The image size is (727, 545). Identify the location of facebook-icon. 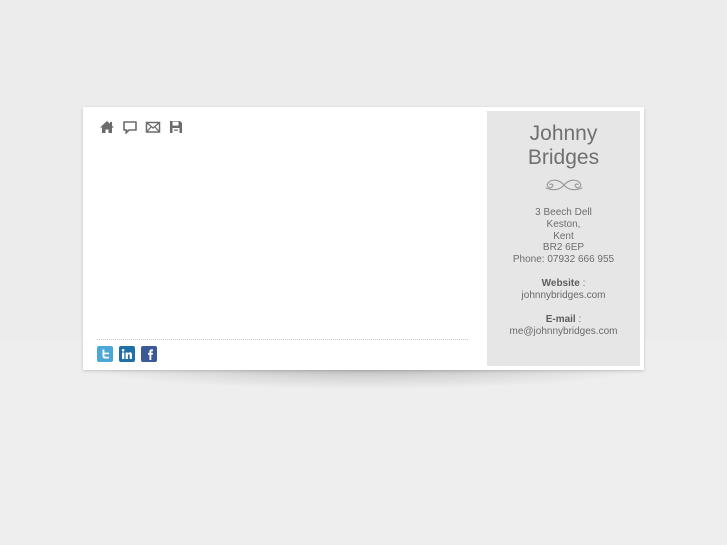
(149, 354).